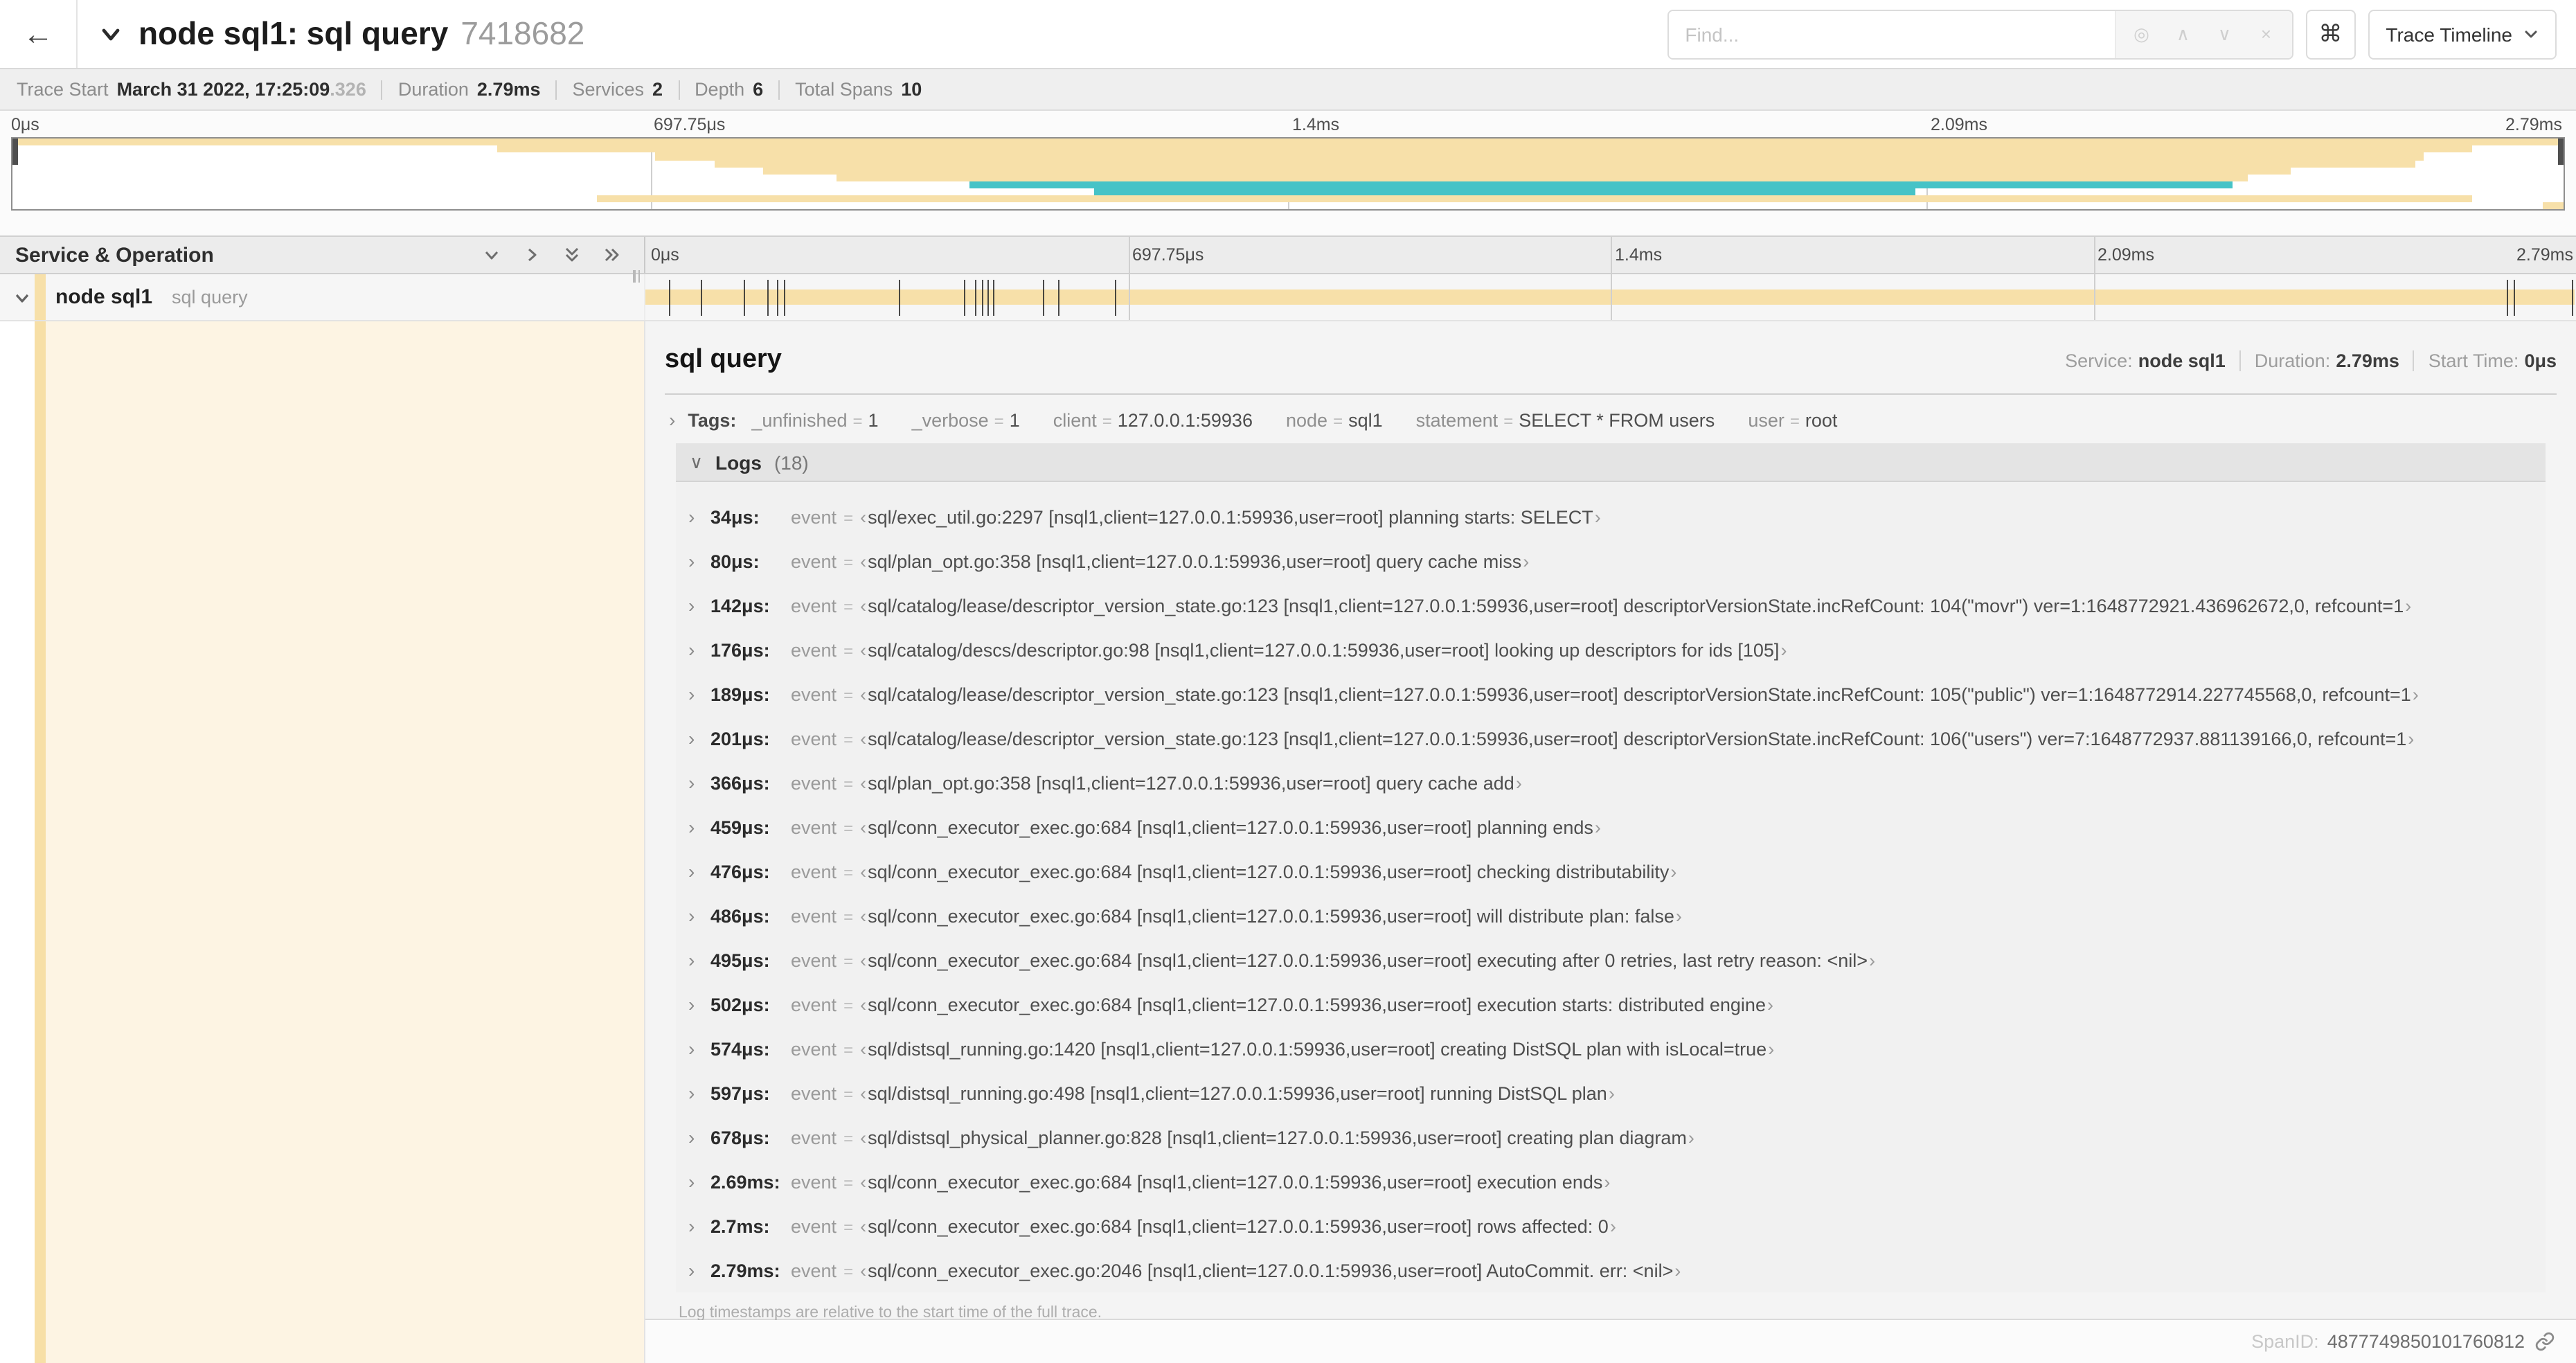 The height and width of the screenshot is (1363, 2576). What do you see at coordinates (1128, 297) in the screenshot?
I see `tick-gridline` at bounding box center [1128, 297].